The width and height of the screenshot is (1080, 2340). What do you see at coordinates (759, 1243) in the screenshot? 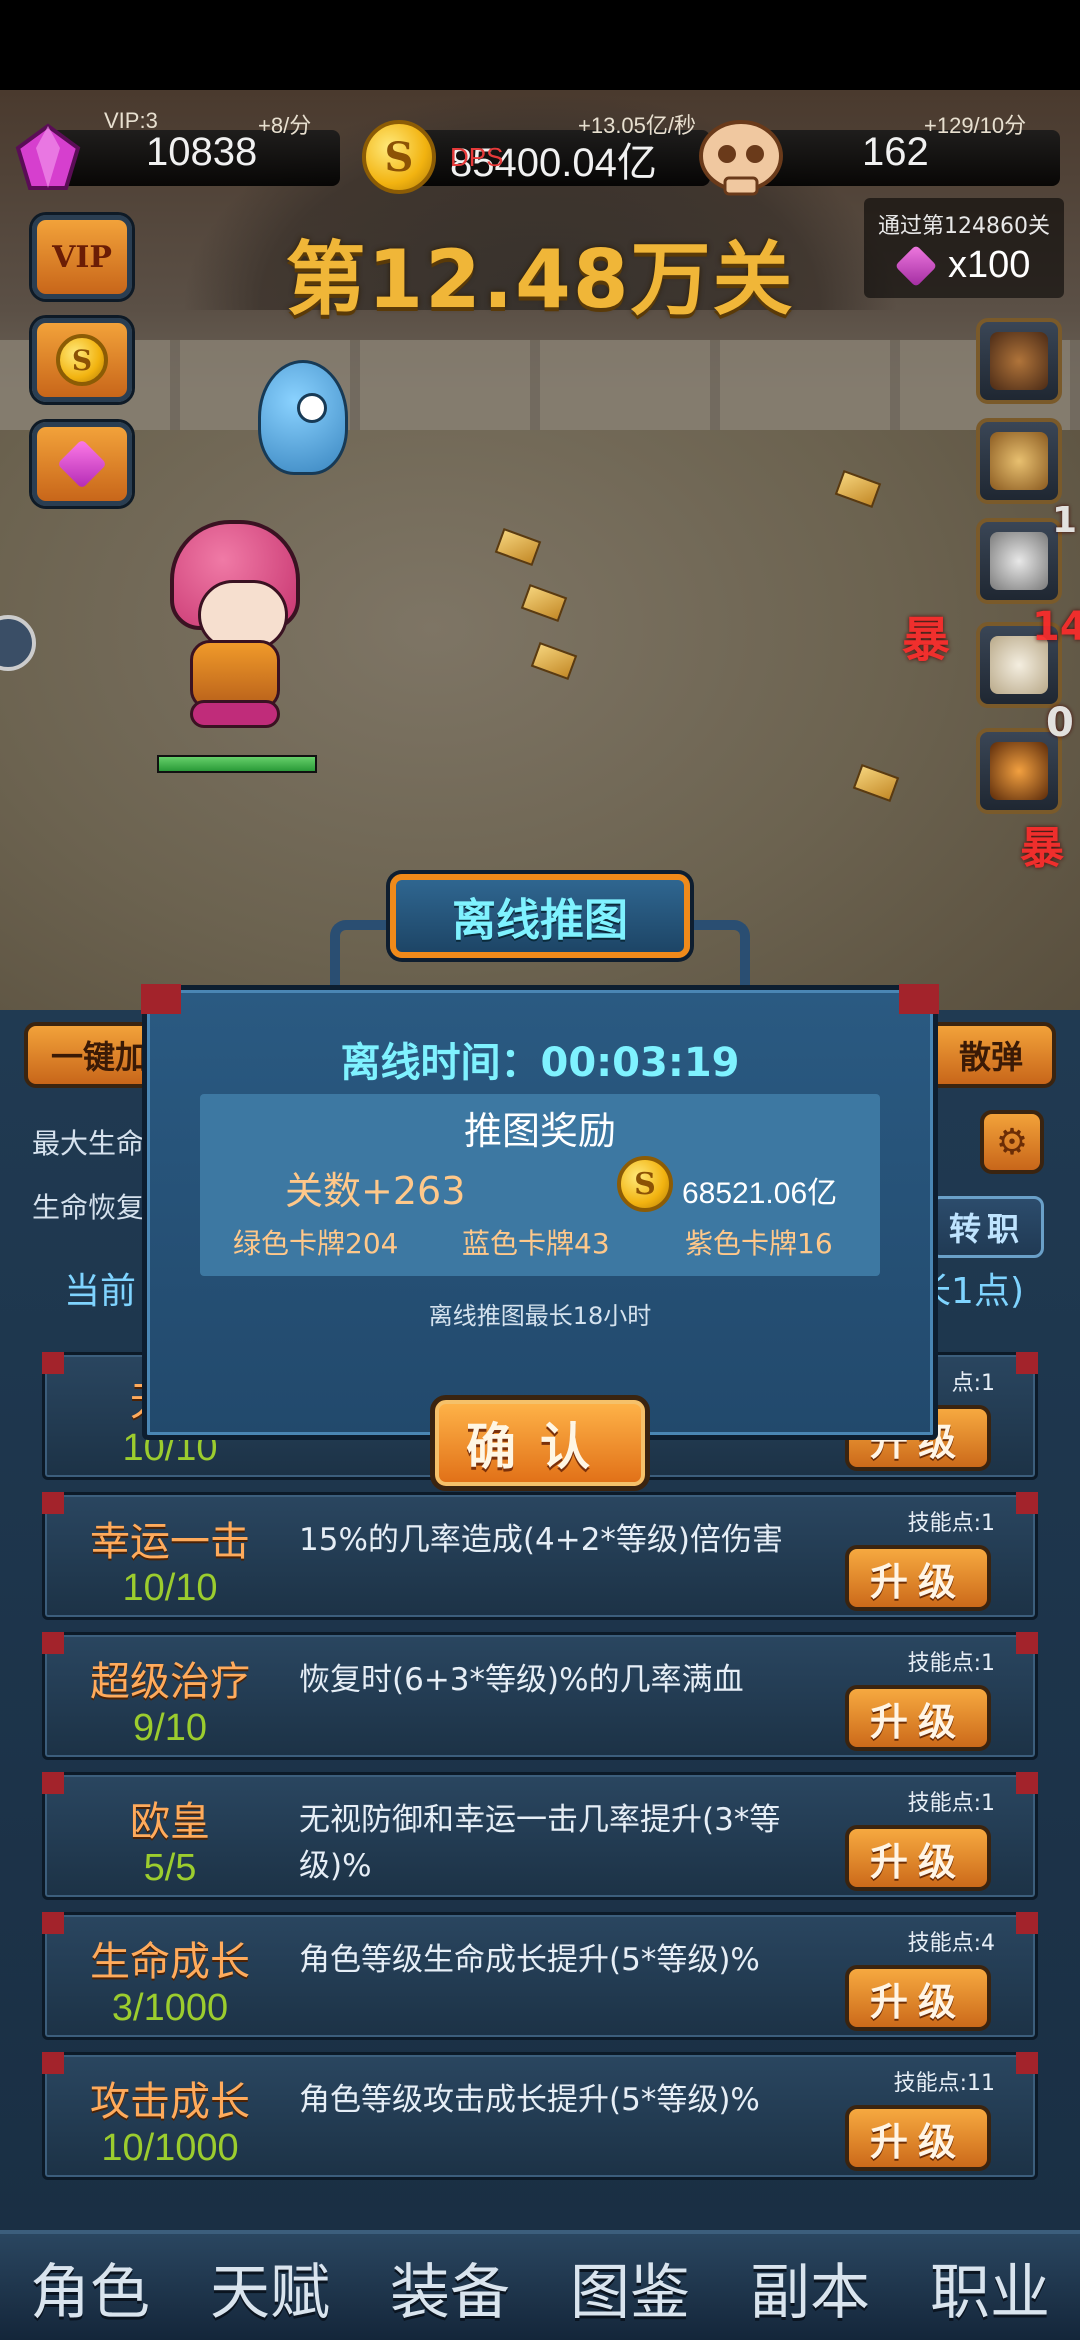
I see `reward-purple-cards: 紫色卡牌16` at bounding box center [759, 1243].